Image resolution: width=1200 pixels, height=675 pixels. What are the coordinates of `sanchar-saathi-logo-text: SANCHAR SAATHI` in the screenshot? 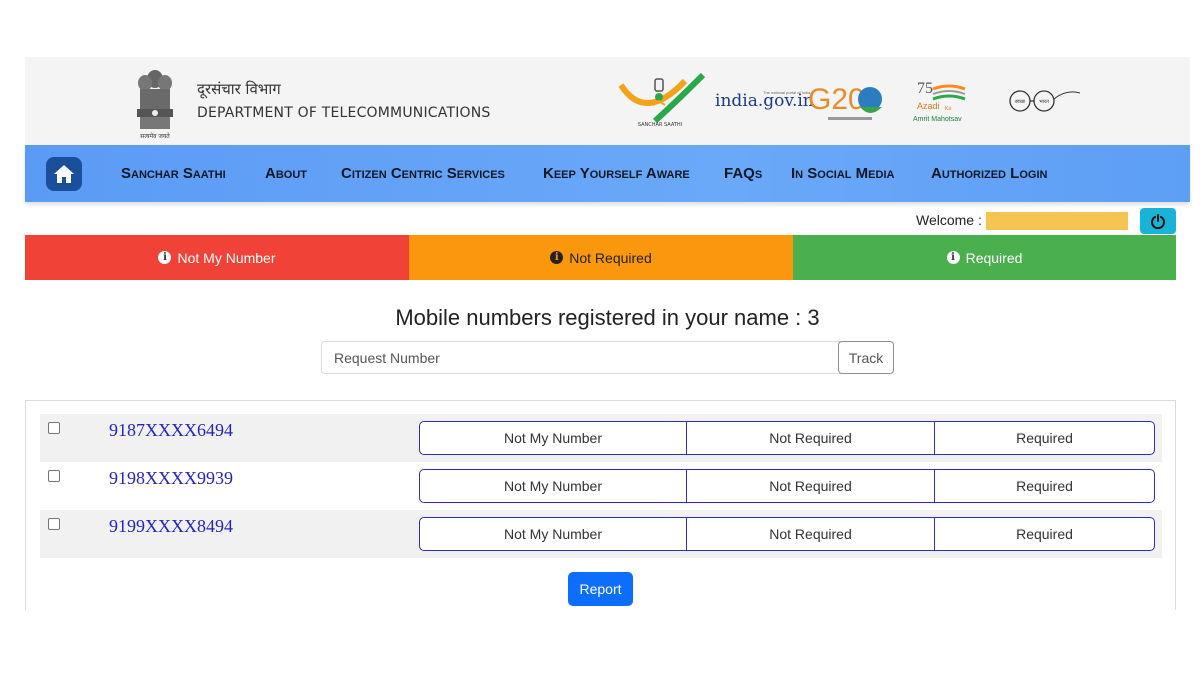 It's located at (660, 125).